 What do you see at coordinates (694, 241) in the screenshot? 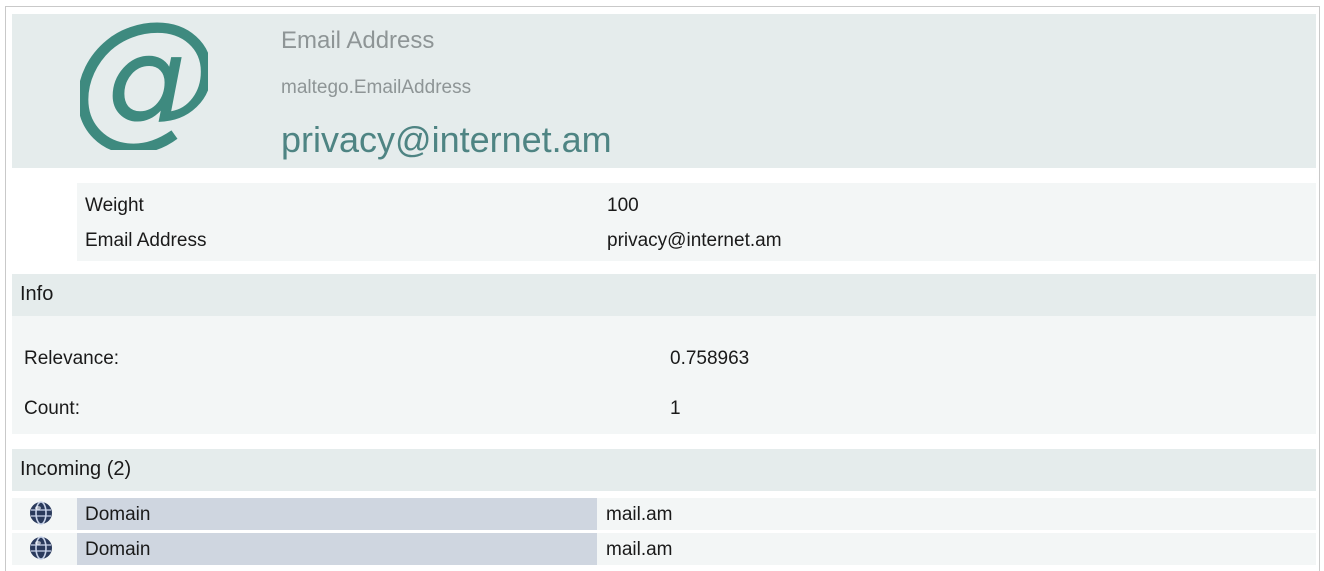
I see `property-value: privacy@internet.am` at bounding box center [694, 241].